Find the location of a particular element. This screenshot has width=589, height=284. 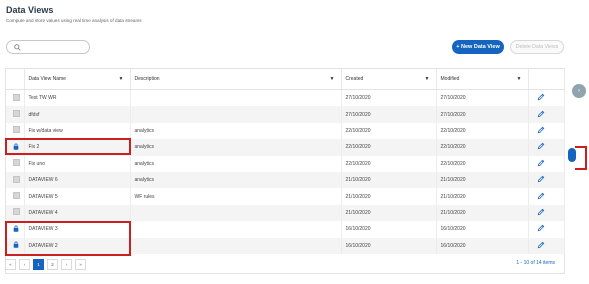

column-header-actions is located at coordinates (546, 79).